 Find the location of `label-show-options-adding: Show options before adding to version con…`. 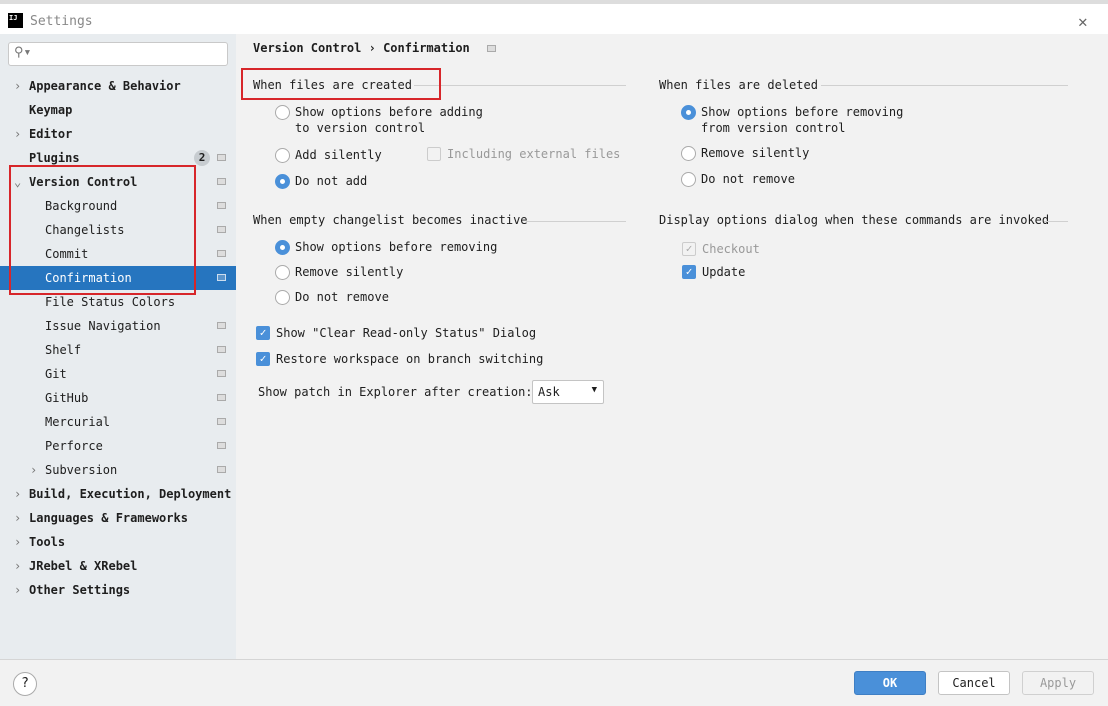

label-show-options-adding: Show options before adding to version con… is located at coordinates (389, 120).